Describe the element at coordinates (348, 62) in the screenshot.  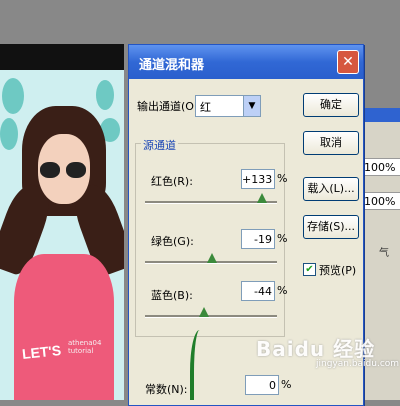
I see `close-icon: ✕` at that location.